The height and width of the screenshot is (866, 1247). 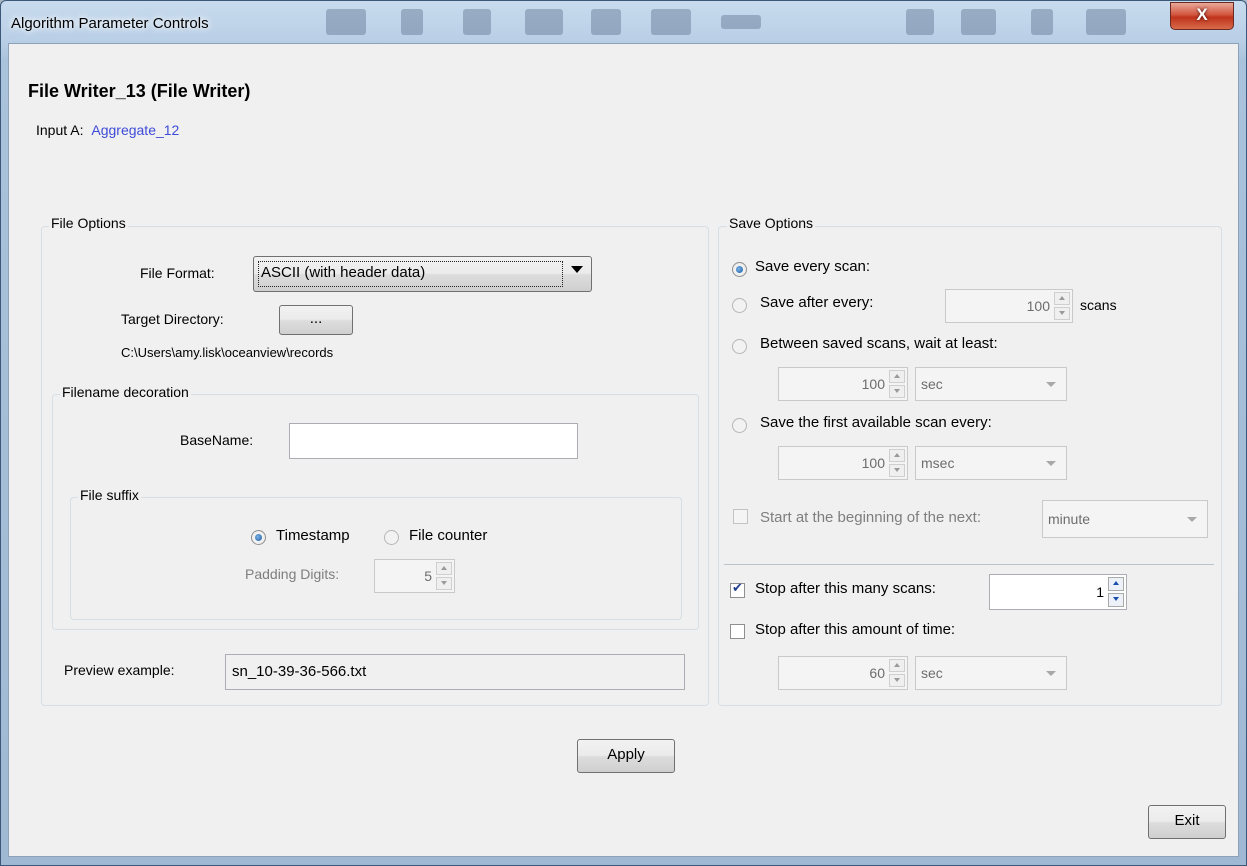 I want to click on close-button: X, so click(x=1202, y=16).